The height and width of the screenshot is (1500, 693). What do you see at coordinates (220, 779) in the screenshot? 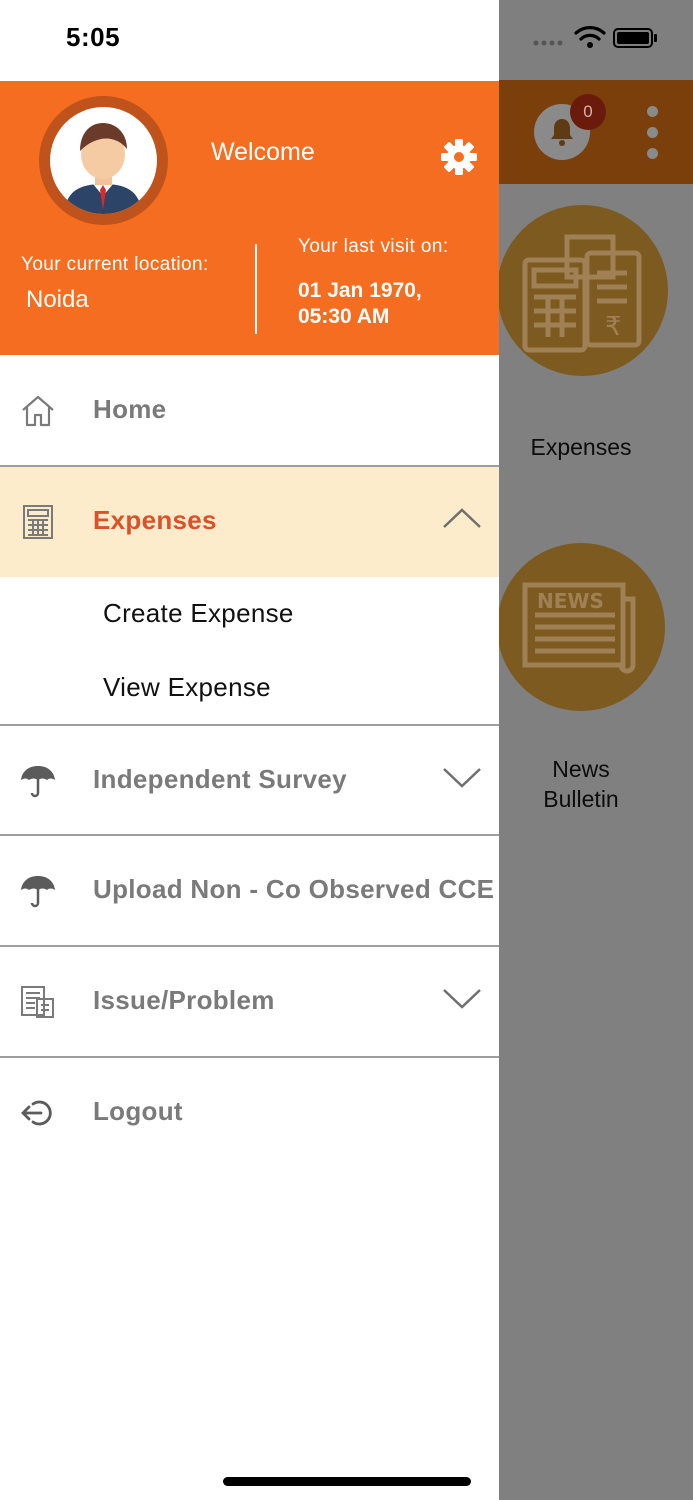
I see `menu-item-label: Independent Survey` at bounding box center [220, 779].